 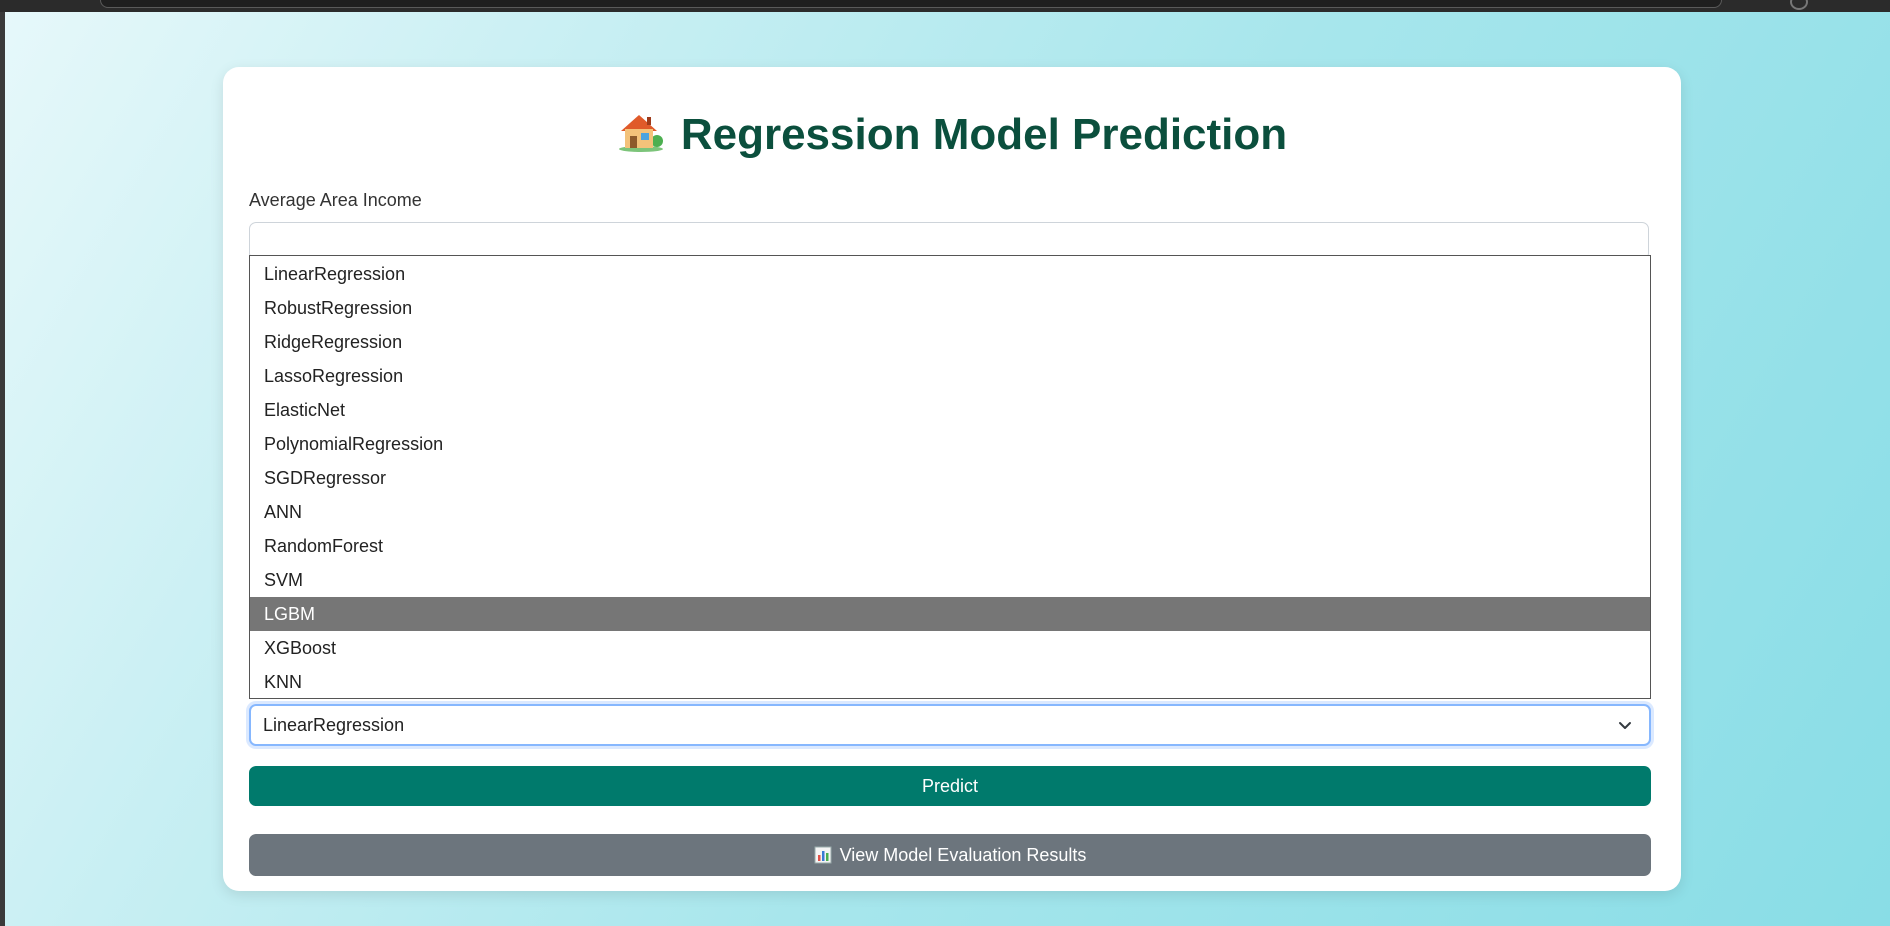 I want to click on chevron-down-icon, so click(x=1625, y=725).